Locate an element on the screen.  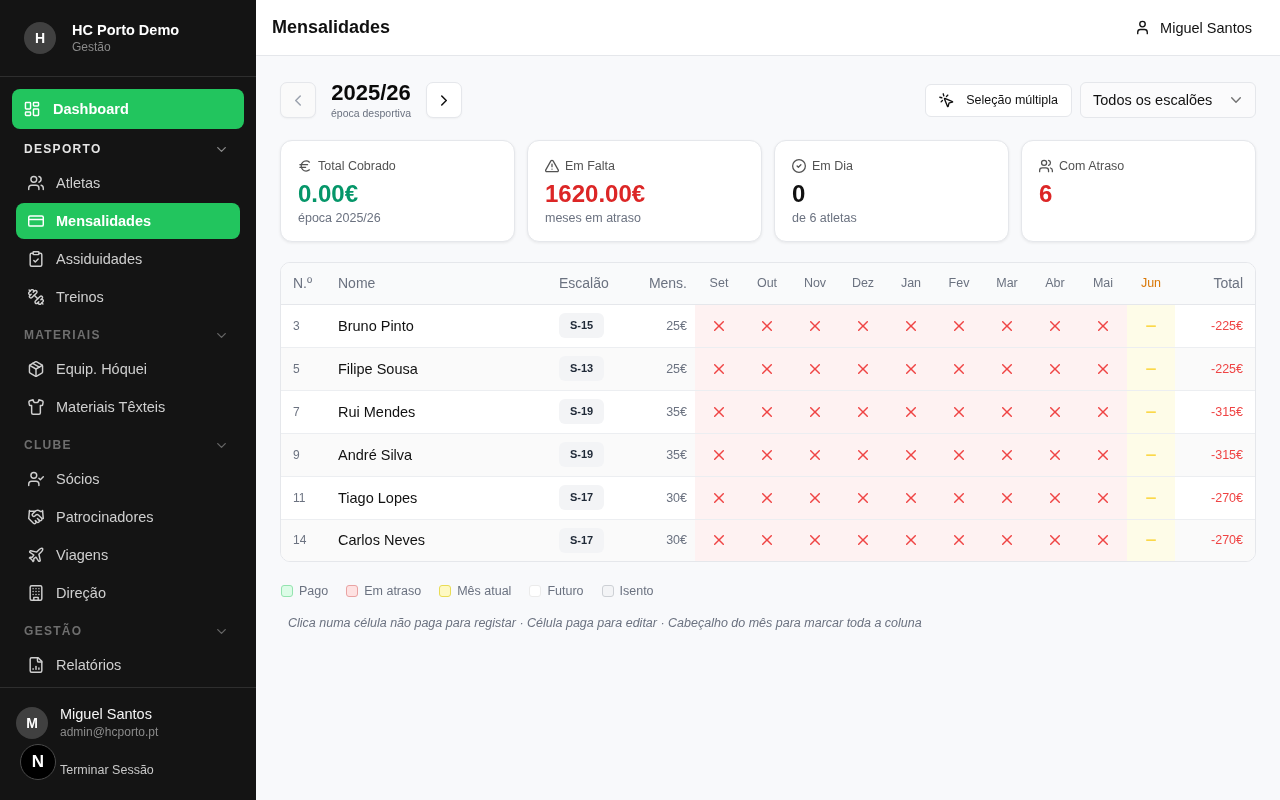
row-number: 9 is located at coordinates (303, 454).